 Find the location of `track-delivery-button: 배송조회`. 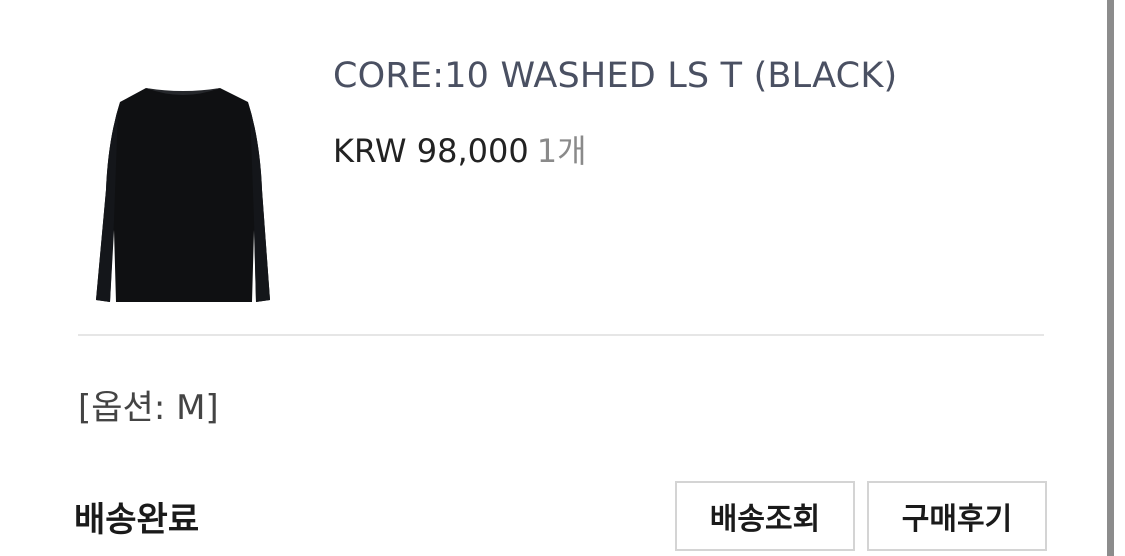

track-delivery-button: 배송조회 is located at coordinates (765, 516).